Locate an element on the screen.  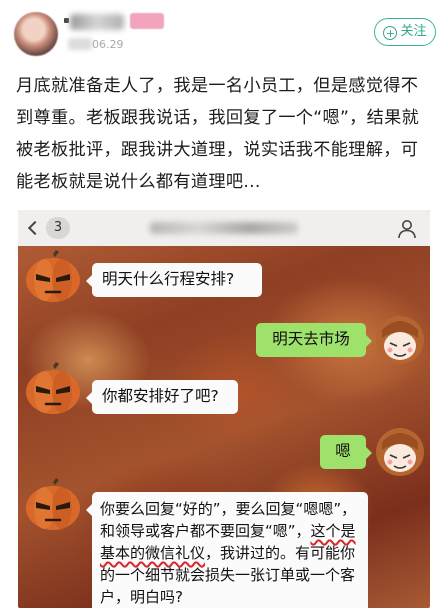
message-text: 明天什么行程安排? is located at coordinates (168, 279).